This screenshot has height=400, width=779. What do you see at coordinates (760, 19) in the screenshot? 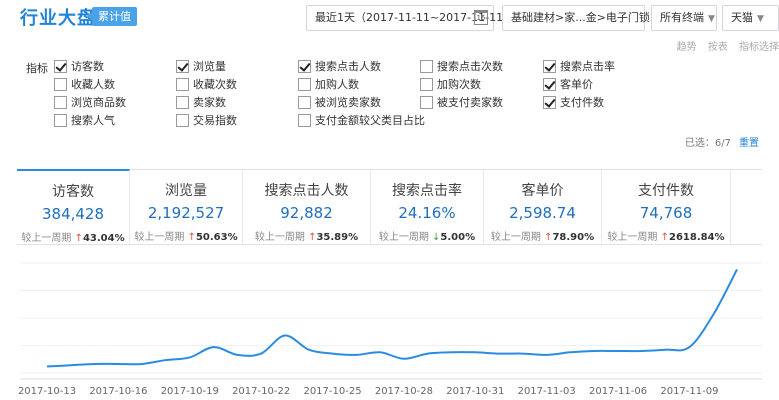
I see `chevron-down-icon: ▼` at bounding box center [760, 19].